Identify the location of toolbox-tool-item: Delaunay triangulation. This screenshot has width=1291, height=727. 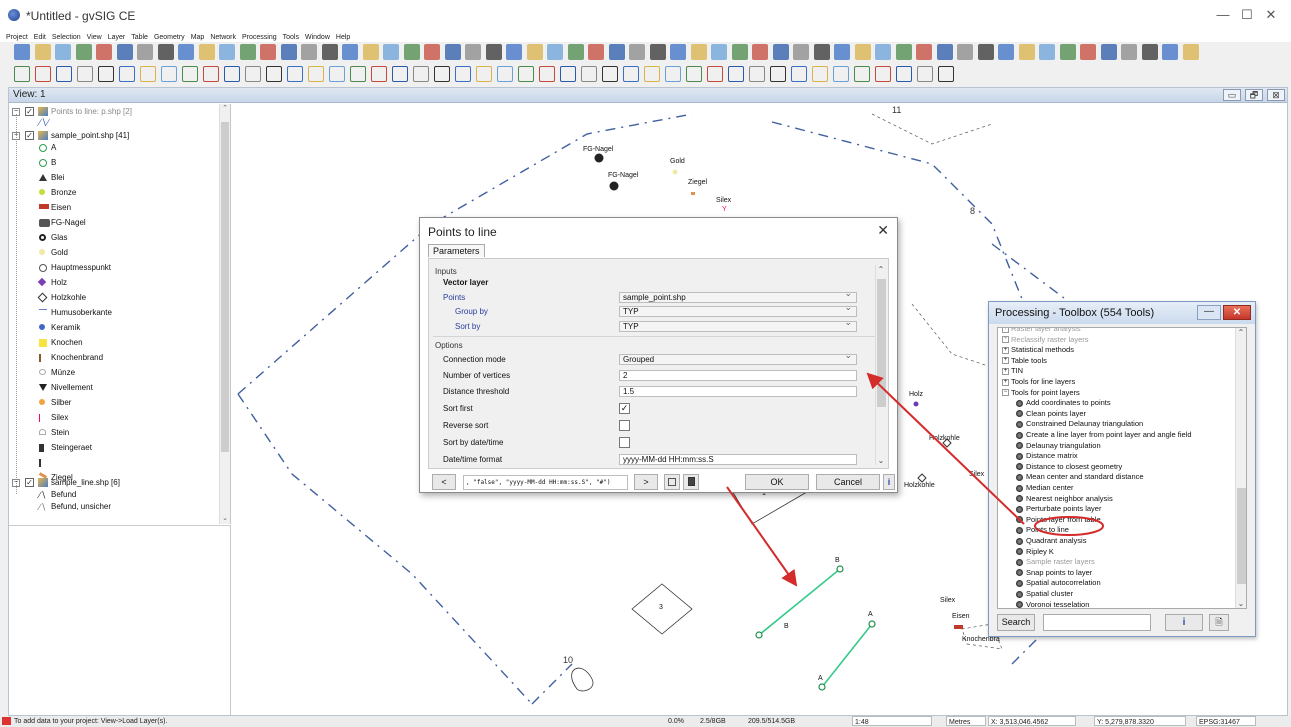
(1058, 446).